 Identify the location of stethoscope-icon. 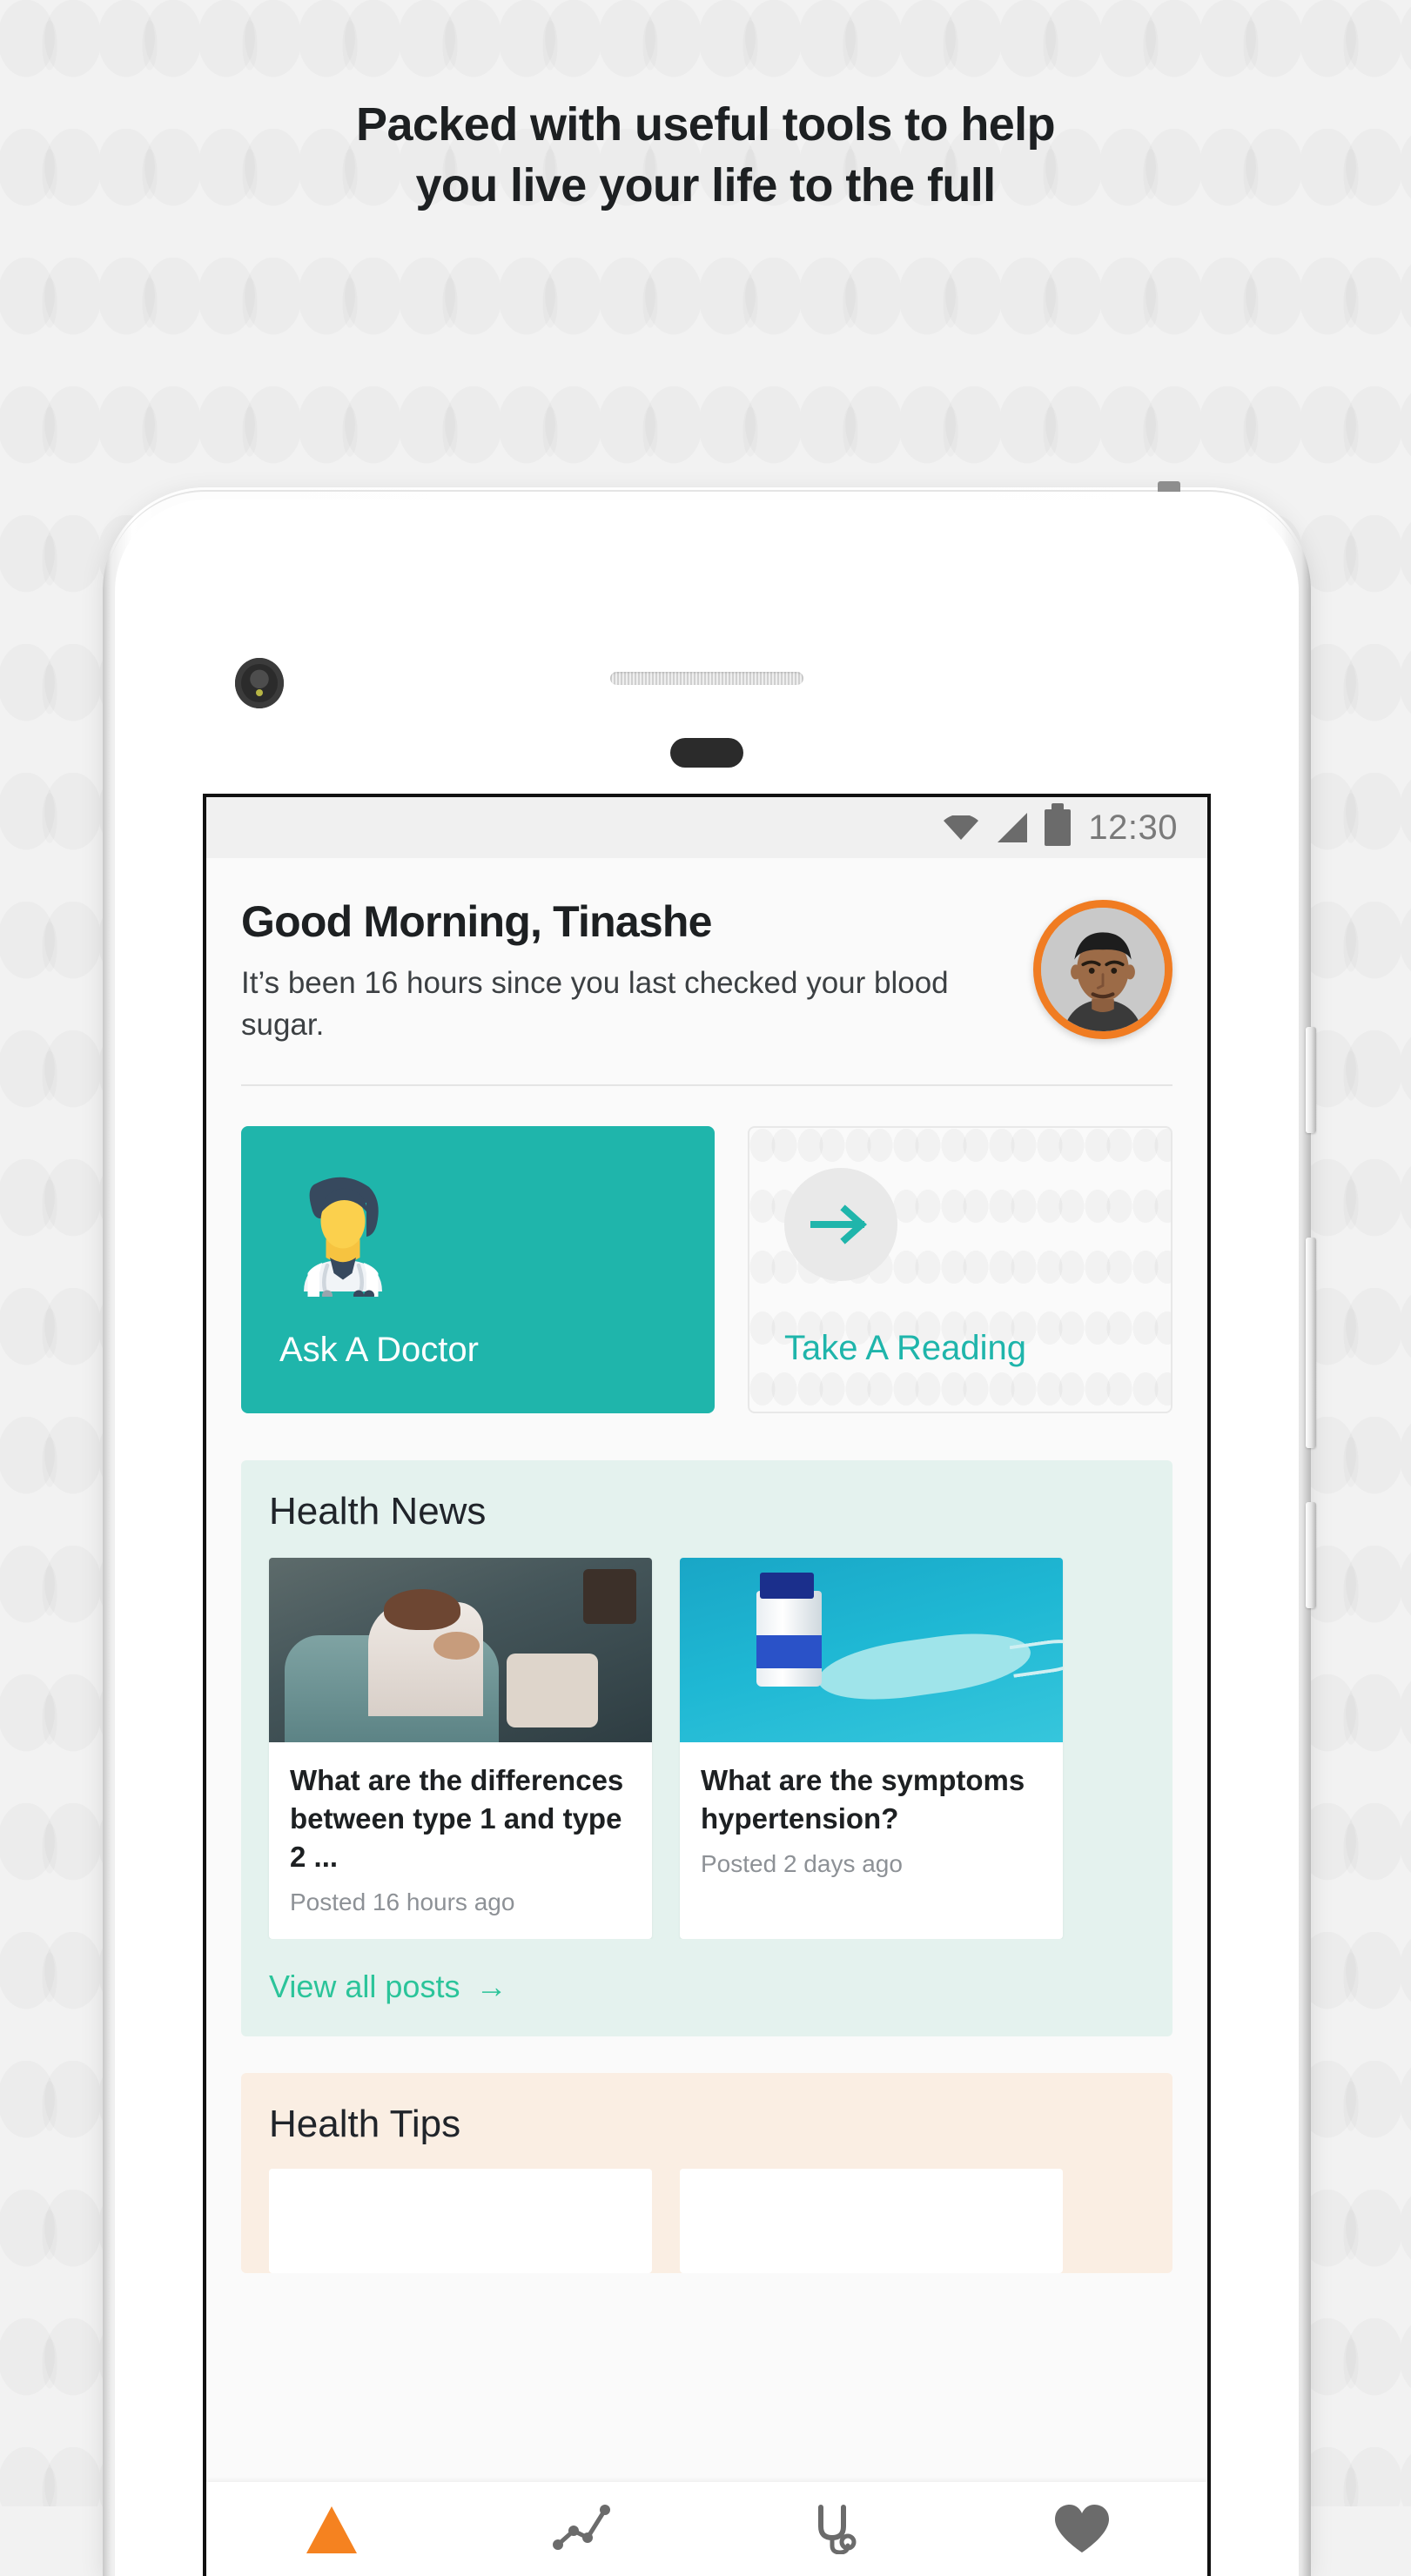
(837, 2529).